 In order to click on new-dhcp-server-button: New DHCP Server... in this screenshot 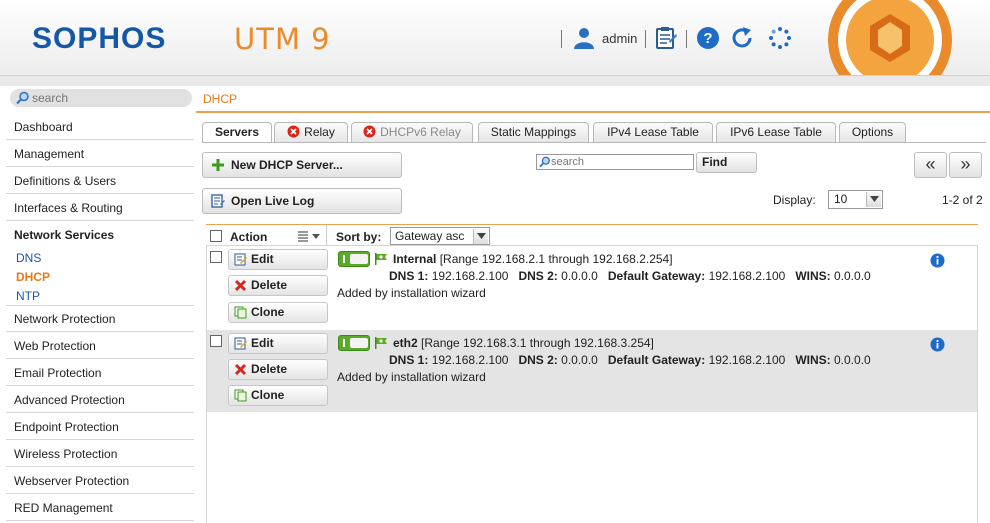, I will do `click(302, 165)`.